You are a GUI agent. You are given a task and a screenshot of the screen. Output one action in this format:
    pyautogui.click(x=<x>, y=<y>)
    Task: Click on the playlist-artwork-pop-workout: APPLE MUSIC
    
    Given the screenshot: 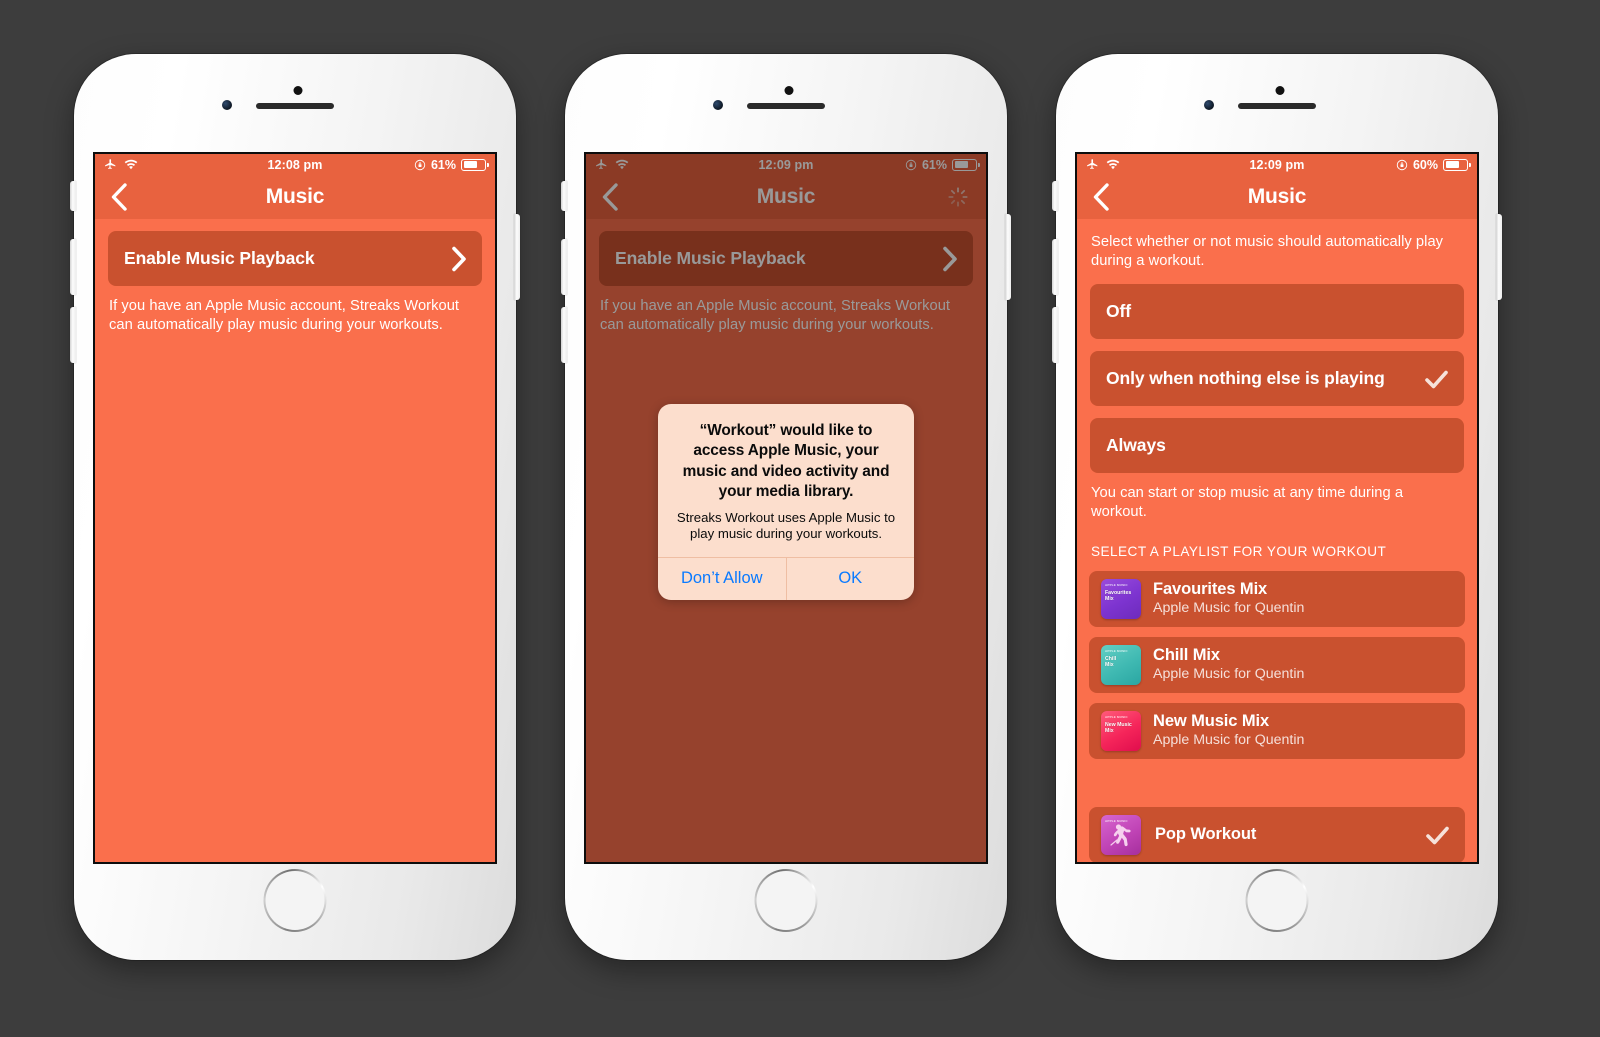 What is the action you would take?
    pyautogui.click(x=1121, y=834)
    